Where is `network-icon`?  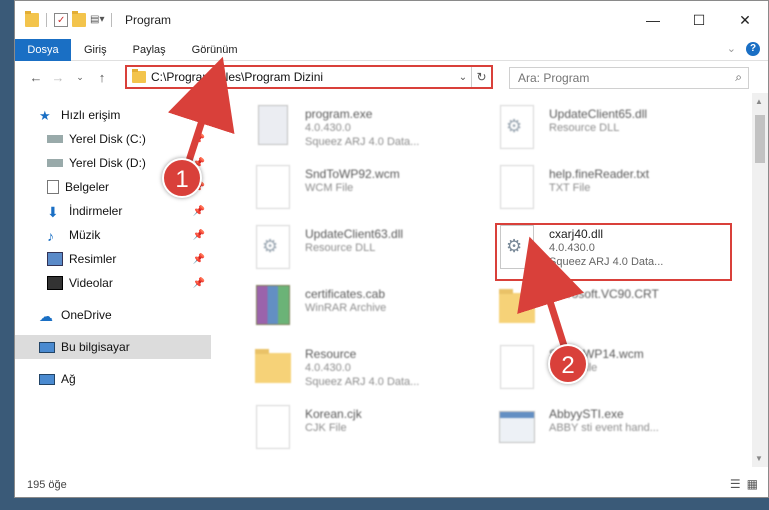 network-icon is located at coordinates (47, 379).